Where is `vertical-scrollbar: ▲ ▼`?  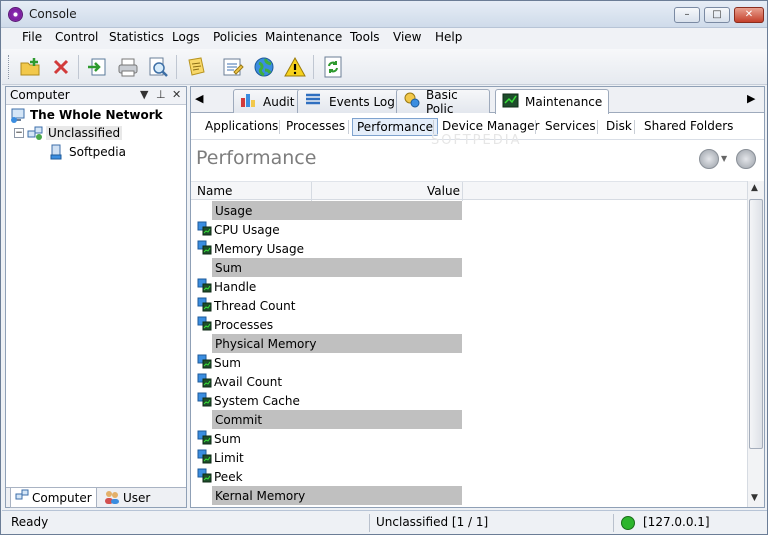
vertical-scrollbar: ▲ ▼ is located at coordinates (755, 344).